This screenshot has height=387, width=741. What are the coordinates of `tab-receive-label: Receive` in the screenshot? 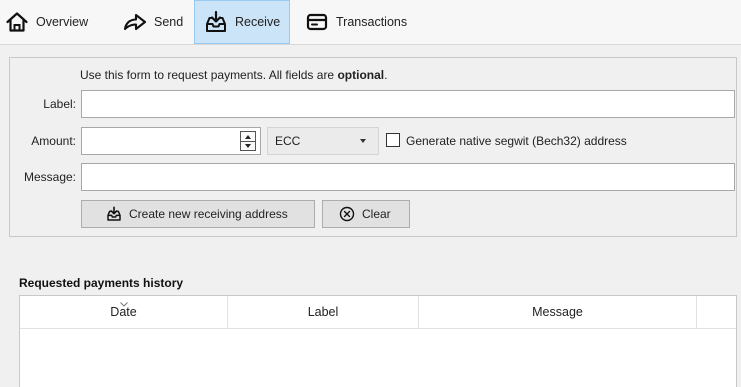 It's located at (258, 22).